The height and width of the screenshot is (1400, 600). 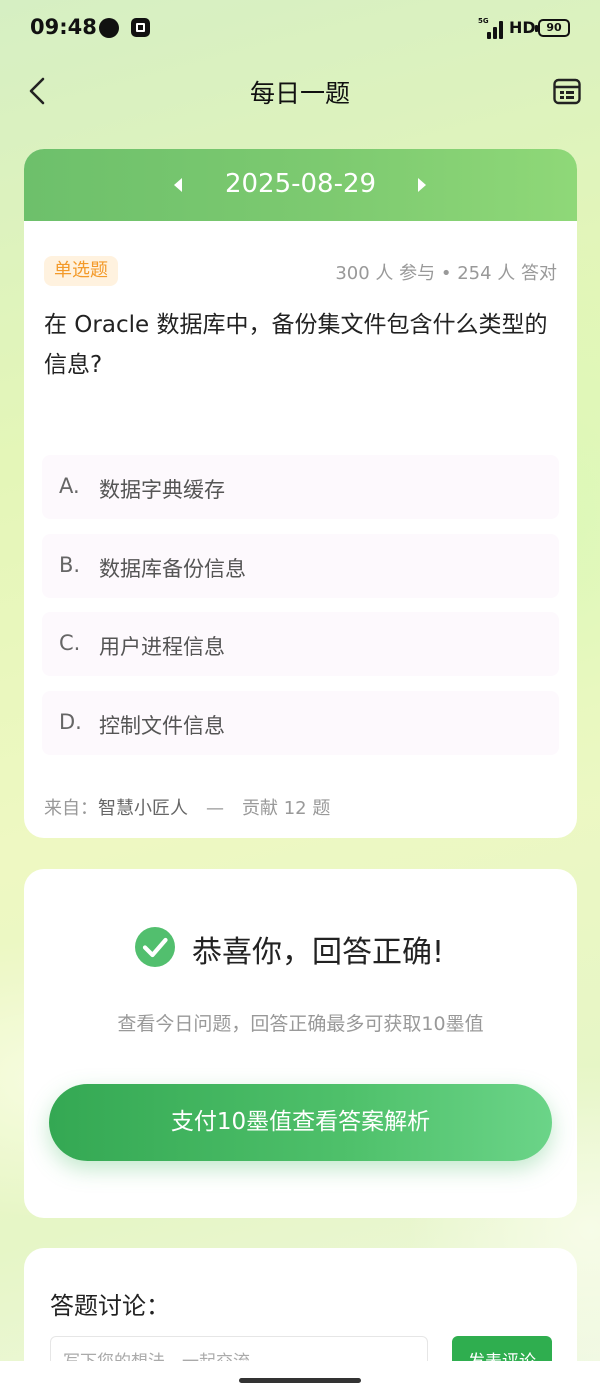 I want to click on chevron-left-icon, so click(x=39, y=91).